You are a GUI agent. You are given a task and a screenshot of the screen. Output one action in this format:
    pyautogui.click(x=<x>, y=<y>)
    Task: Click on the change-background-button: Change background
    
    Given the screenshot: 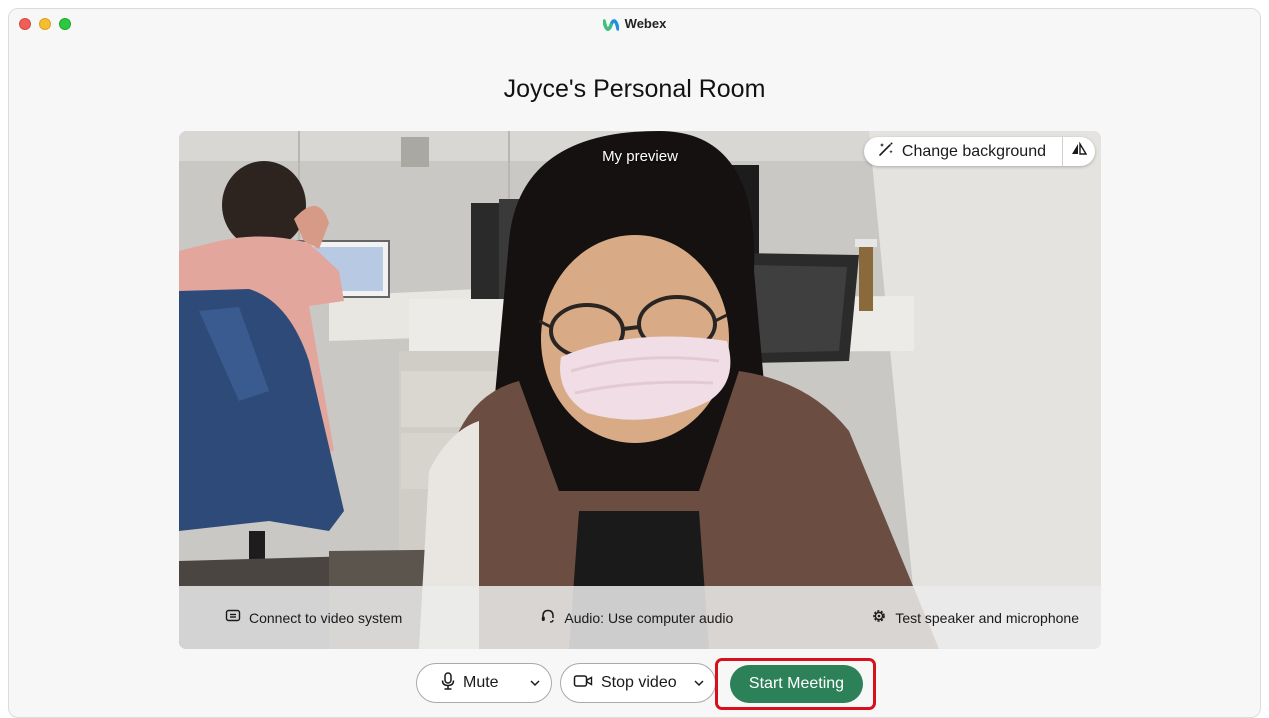 What is the action you would take?
    pyautogui.click(x=963, y=151)
    